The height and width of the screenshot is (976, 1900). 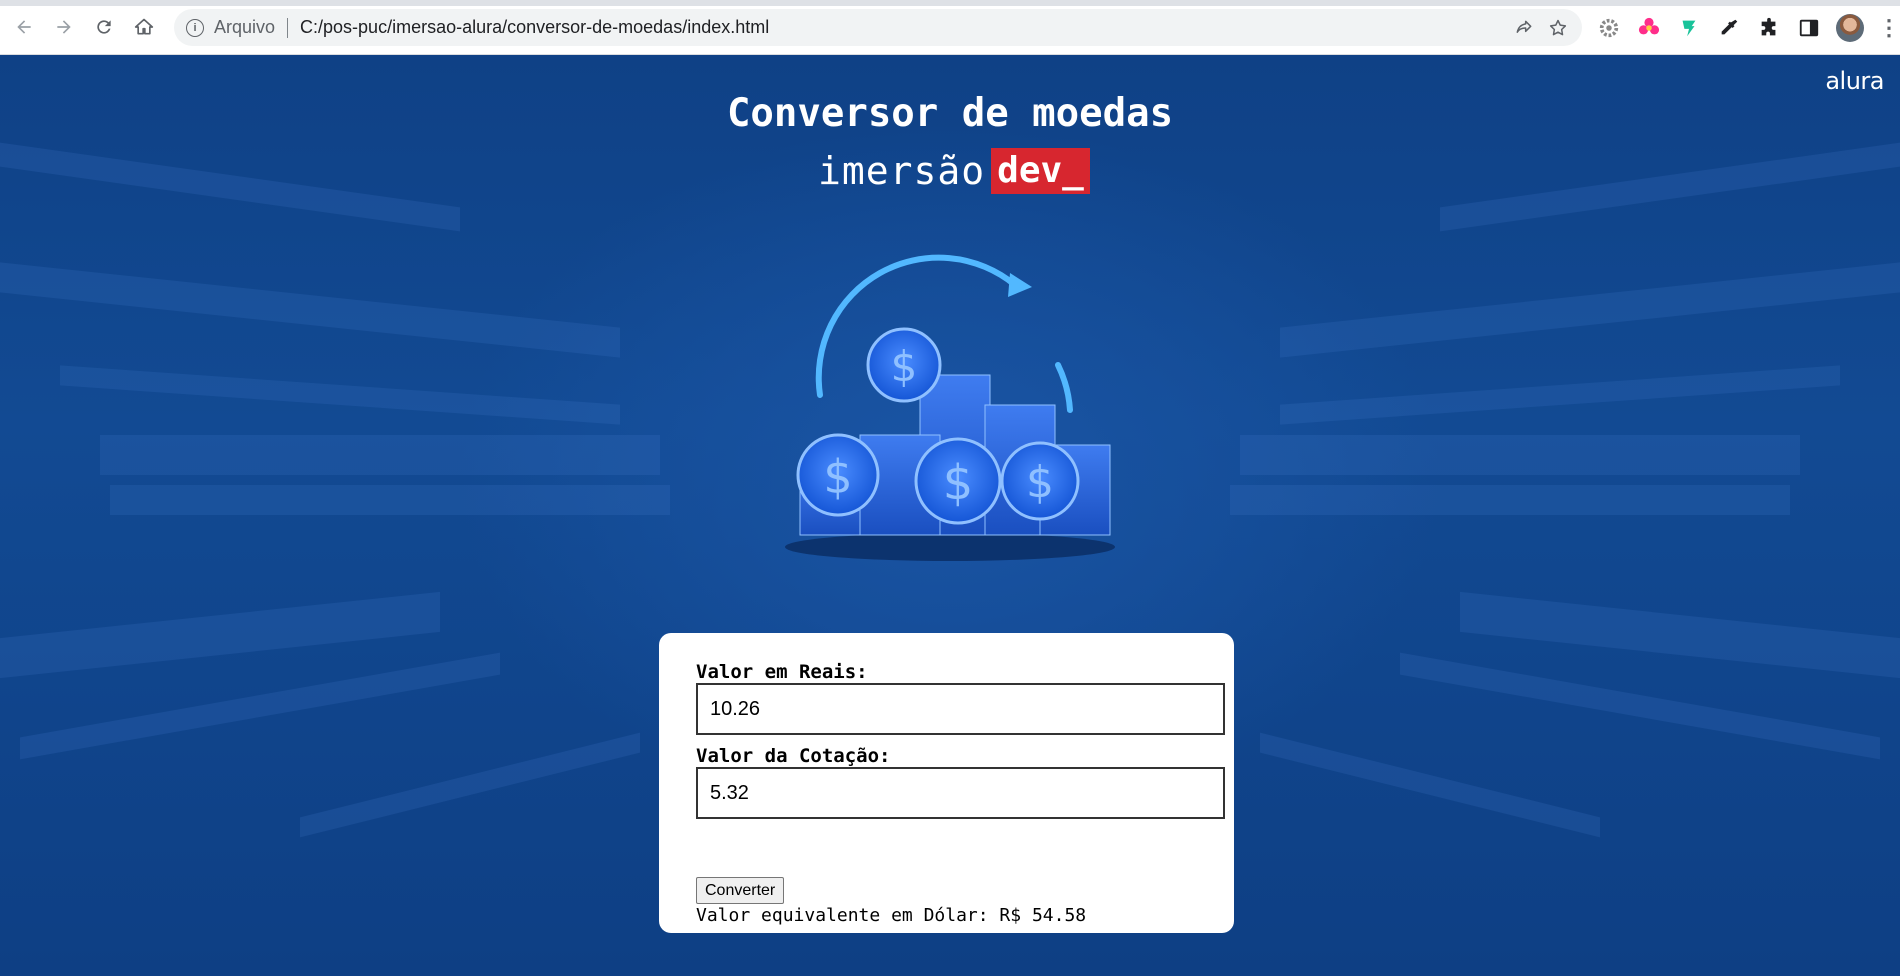 What do you see at coordinates (793, 756) in the screenshot?
I see `cotacao-label: Valor da Cotação:` at bounding box center [793, 756].